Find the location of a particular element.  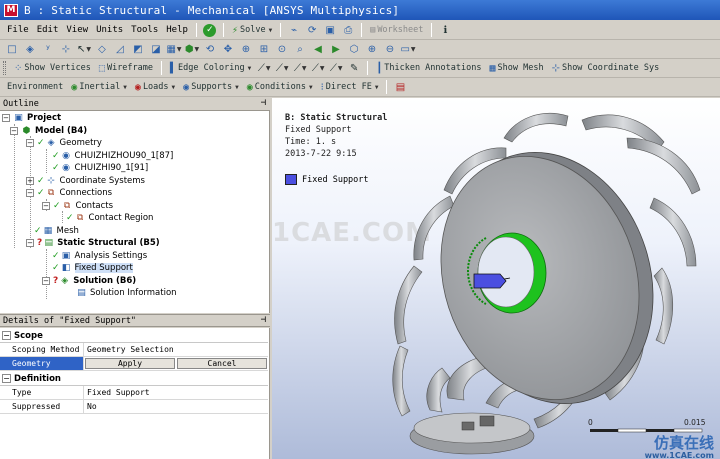

tree-item-analysis-settings: ✓ ▣ Analysis Settings is located at coordinates (99, 256).